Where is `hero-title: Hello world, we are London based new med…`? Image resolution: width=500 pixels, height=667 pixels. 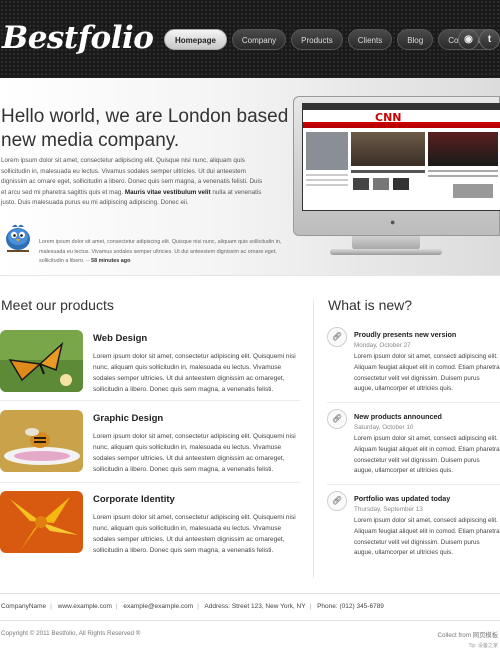
hero-title: Hello world, we are London based new med… is located at coordinates (151, 129).